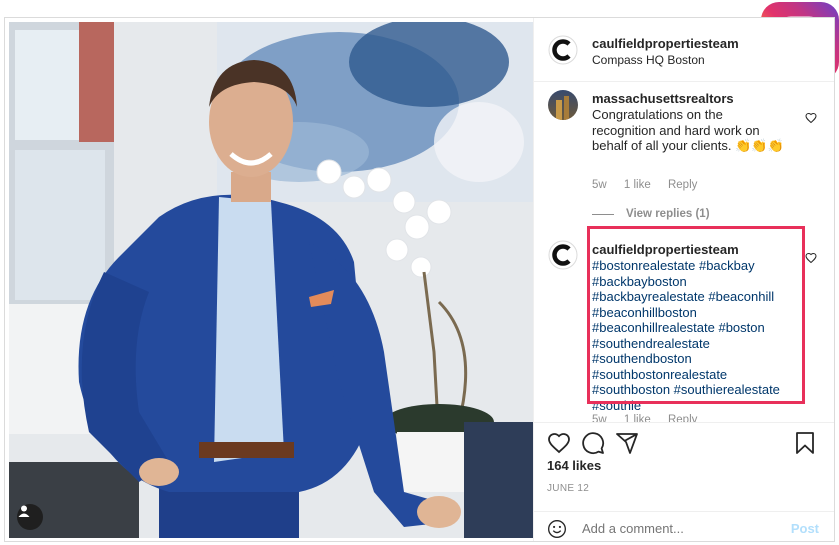  I want to click on bookmark-icon, so click(805, 443).